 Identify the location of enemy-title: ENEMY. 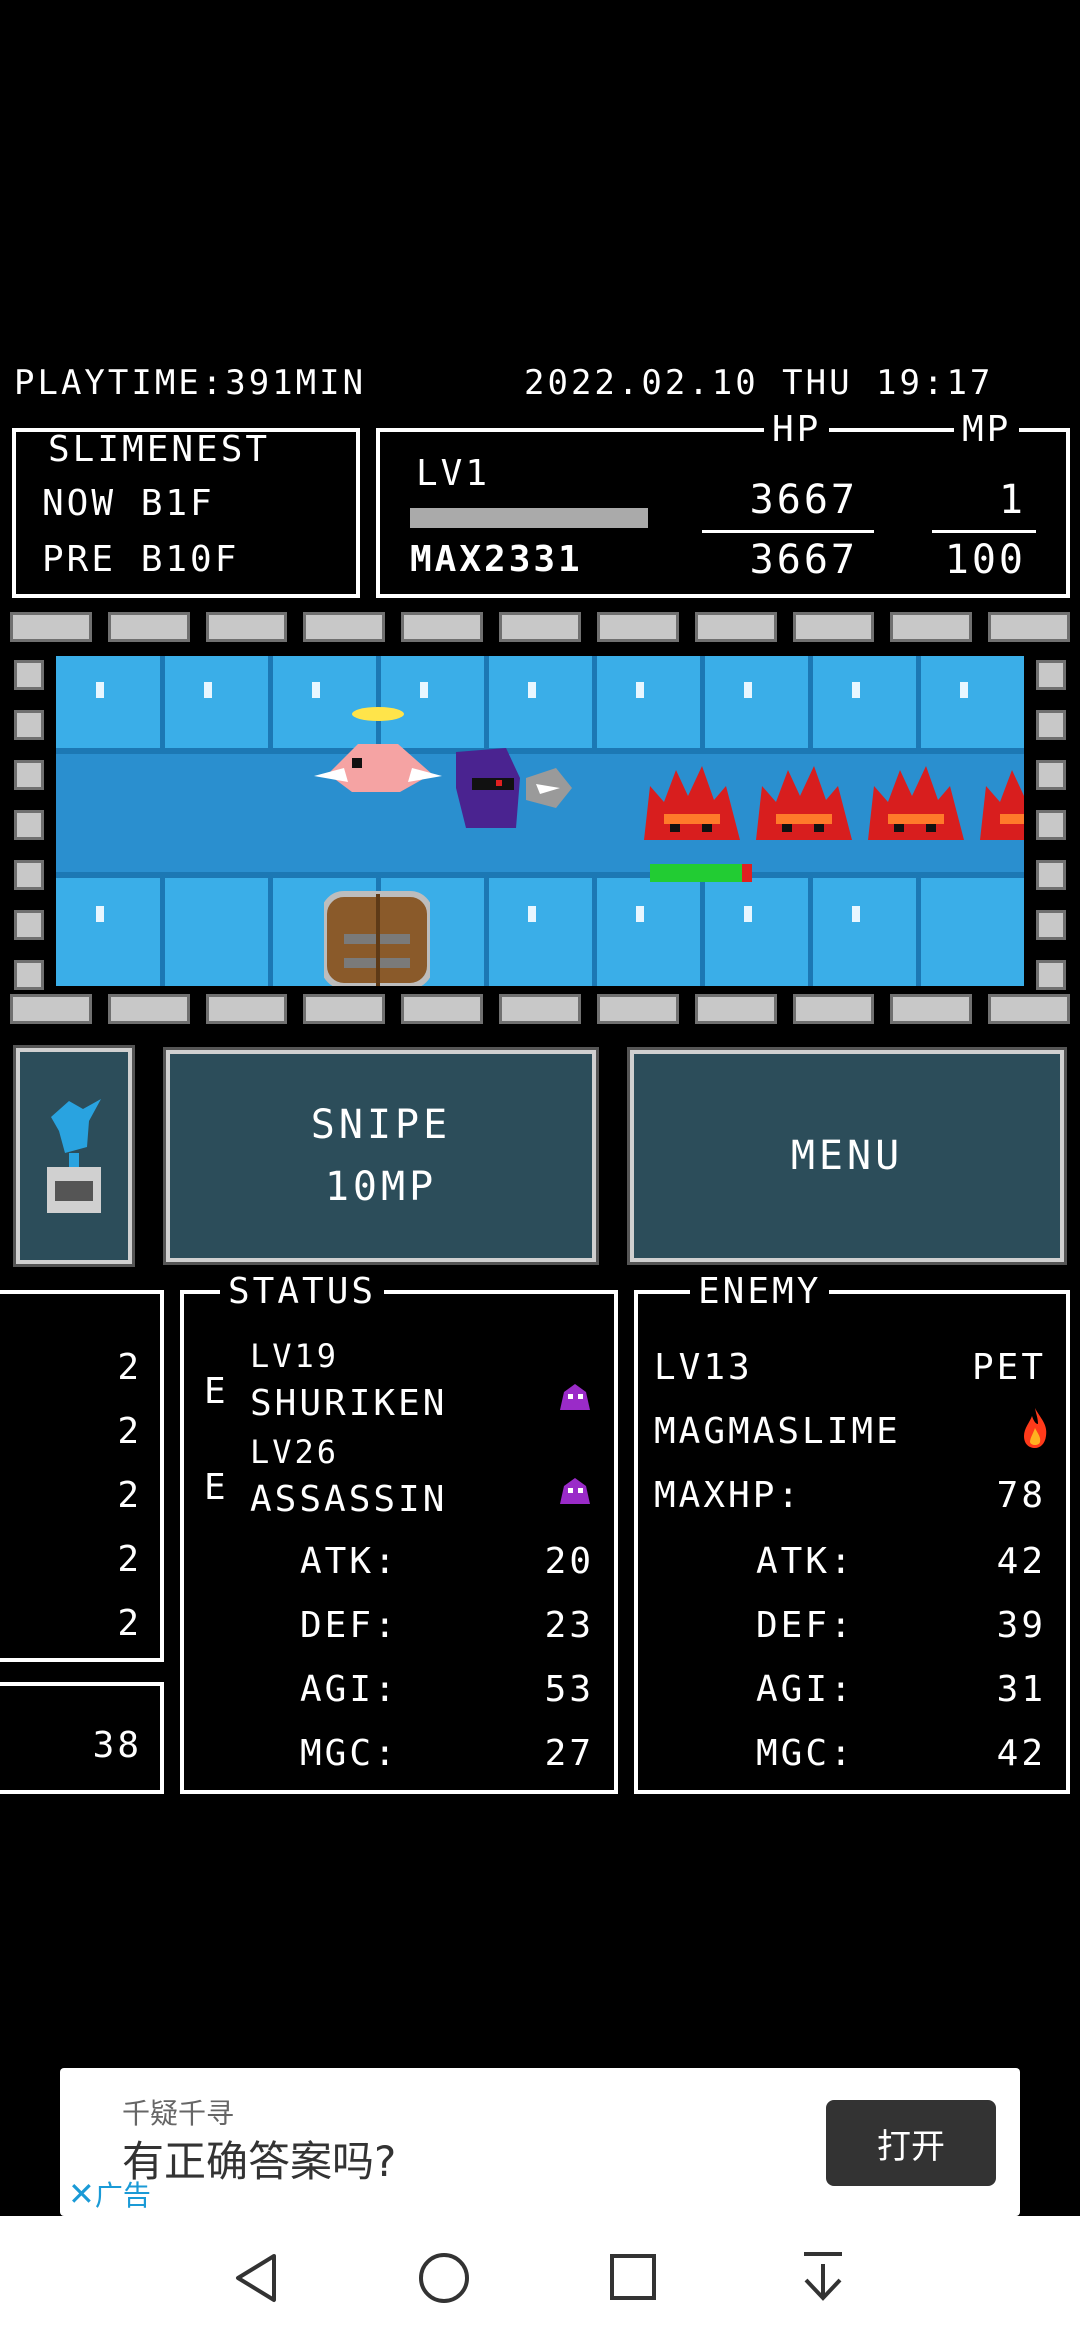
(760, 1292).